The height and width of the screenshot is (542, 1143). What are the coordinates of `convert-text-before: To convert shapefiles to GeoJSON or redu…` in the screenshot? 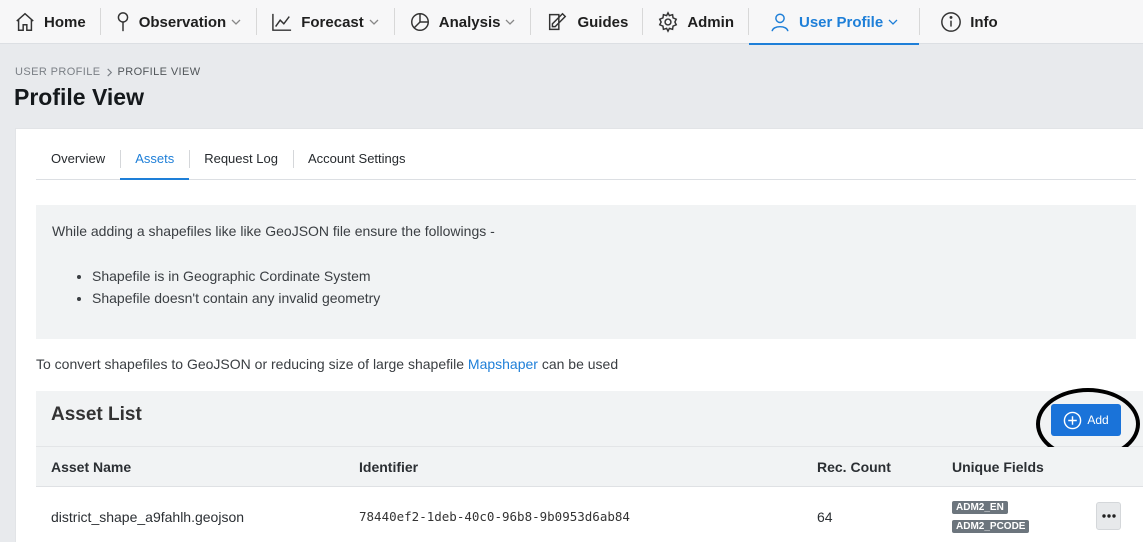 It's located at (252, 364).